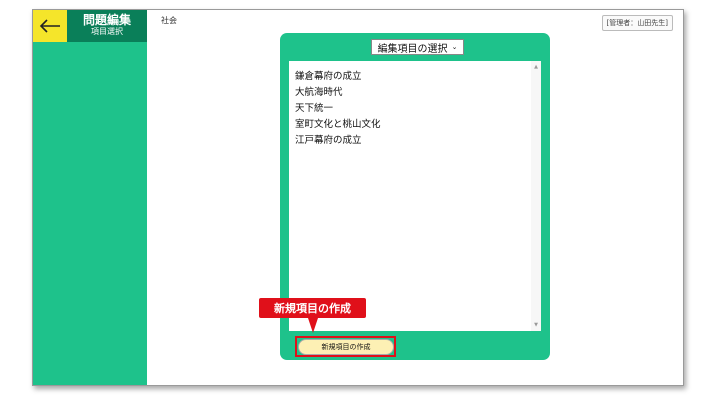 Image resolution: width=715 pixels, height=412 pixels. Describe the element at coordinates (454, 47) in the screenshot. I see `chevron-down-icon: ⌄` at that location.